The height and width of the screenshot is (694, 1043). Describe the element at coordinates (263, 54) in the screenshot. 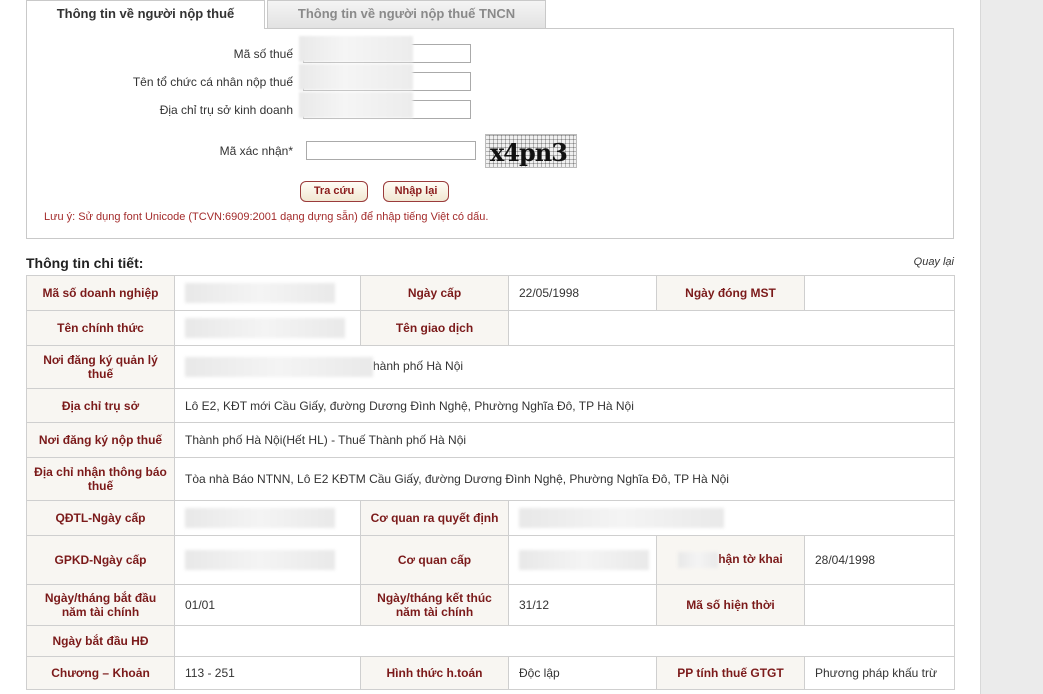

I see `tax-code-label: Mã số thuế` at that location.